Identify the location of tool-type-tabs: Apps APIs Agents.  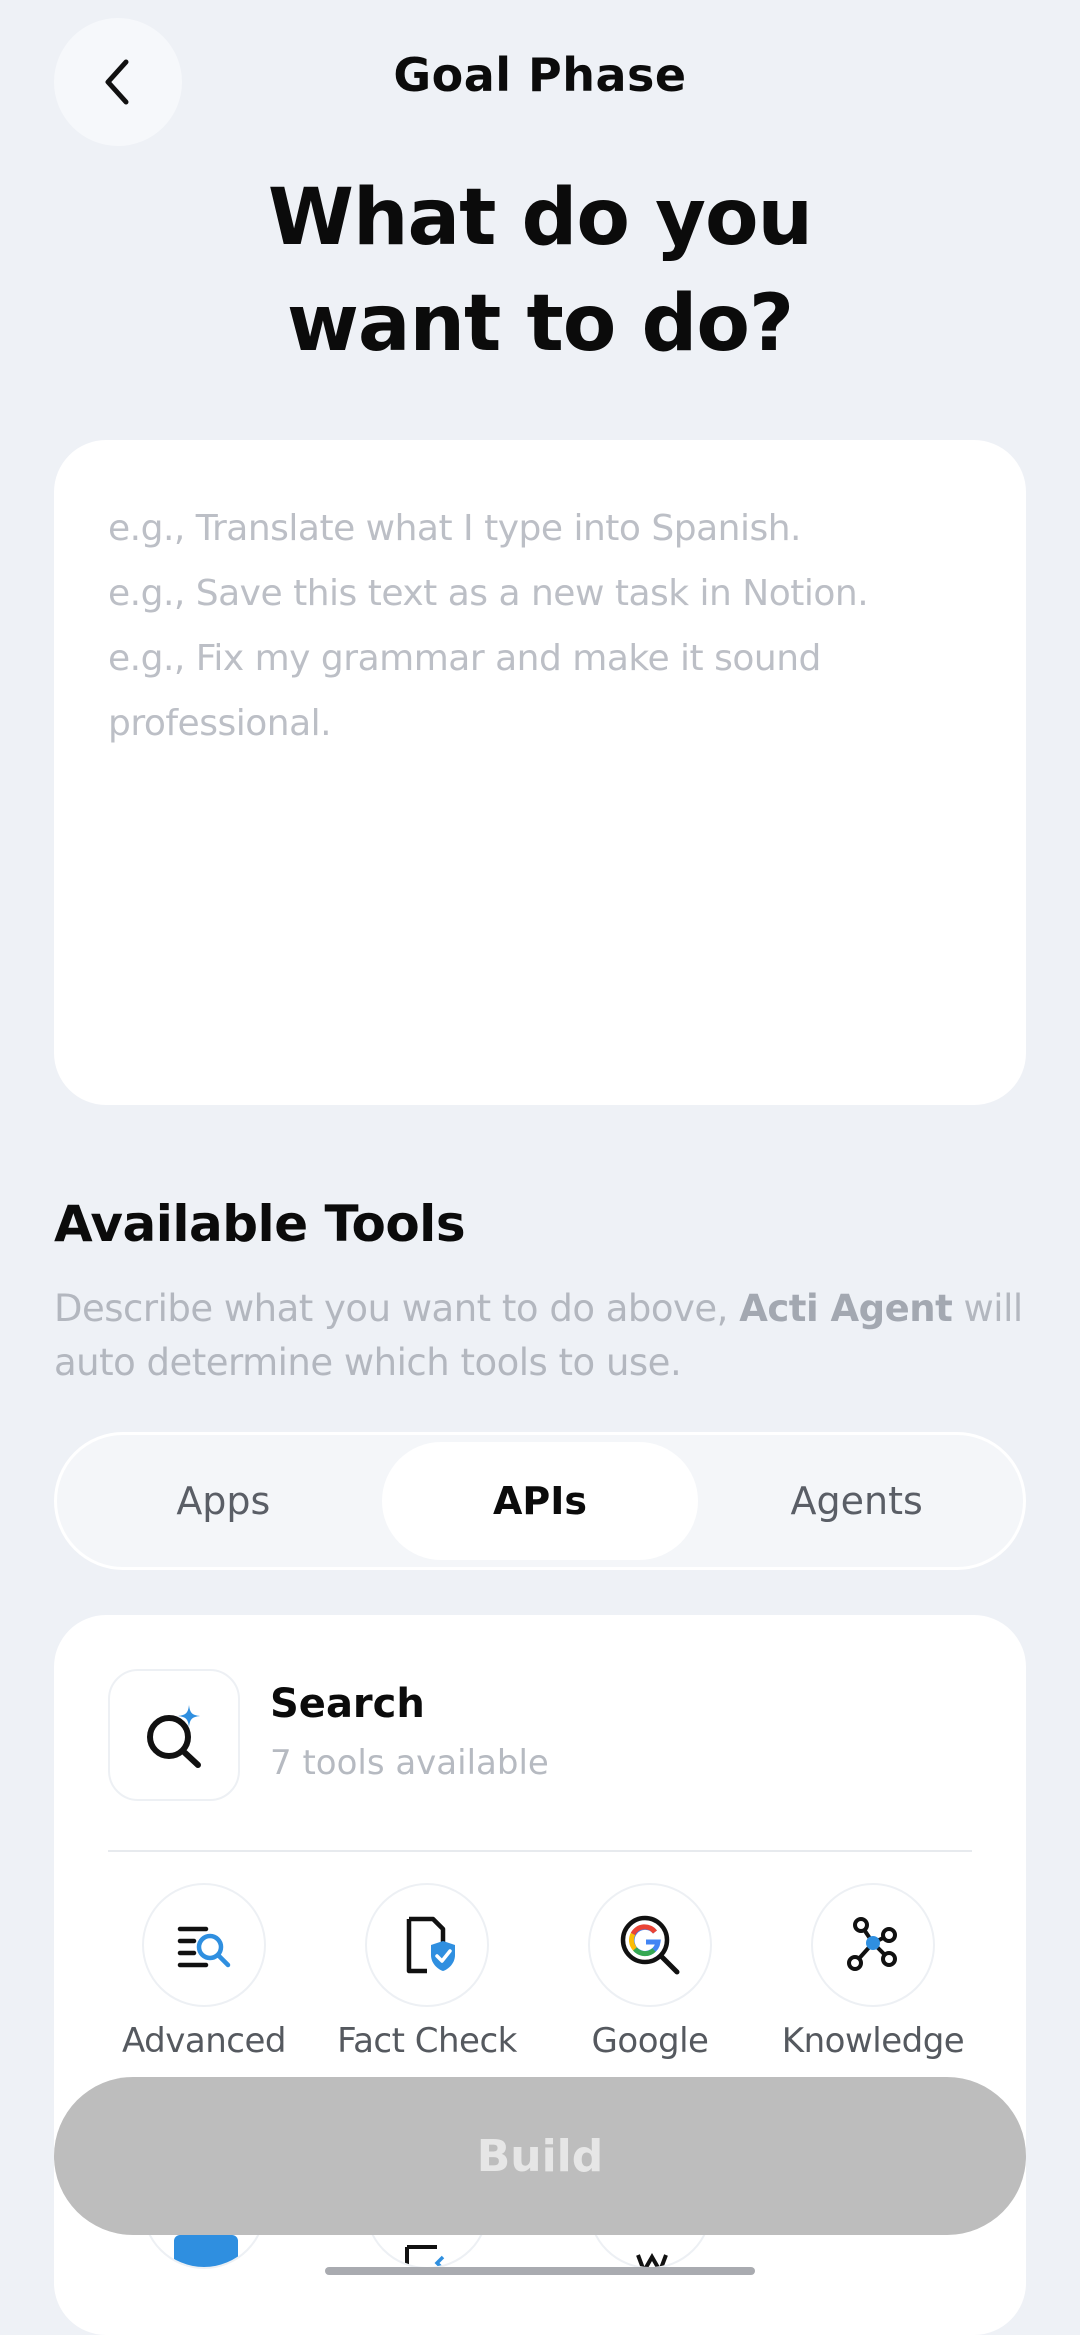
(540, 1501).